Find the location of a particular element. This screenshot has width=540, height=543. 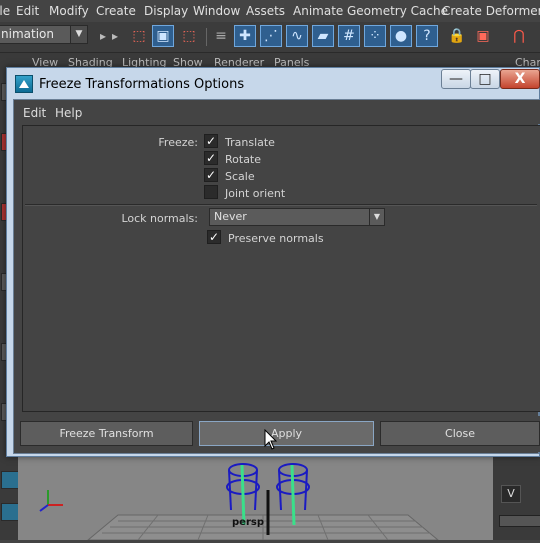

channel-box-panel: V is located at coordinates (516, 497).